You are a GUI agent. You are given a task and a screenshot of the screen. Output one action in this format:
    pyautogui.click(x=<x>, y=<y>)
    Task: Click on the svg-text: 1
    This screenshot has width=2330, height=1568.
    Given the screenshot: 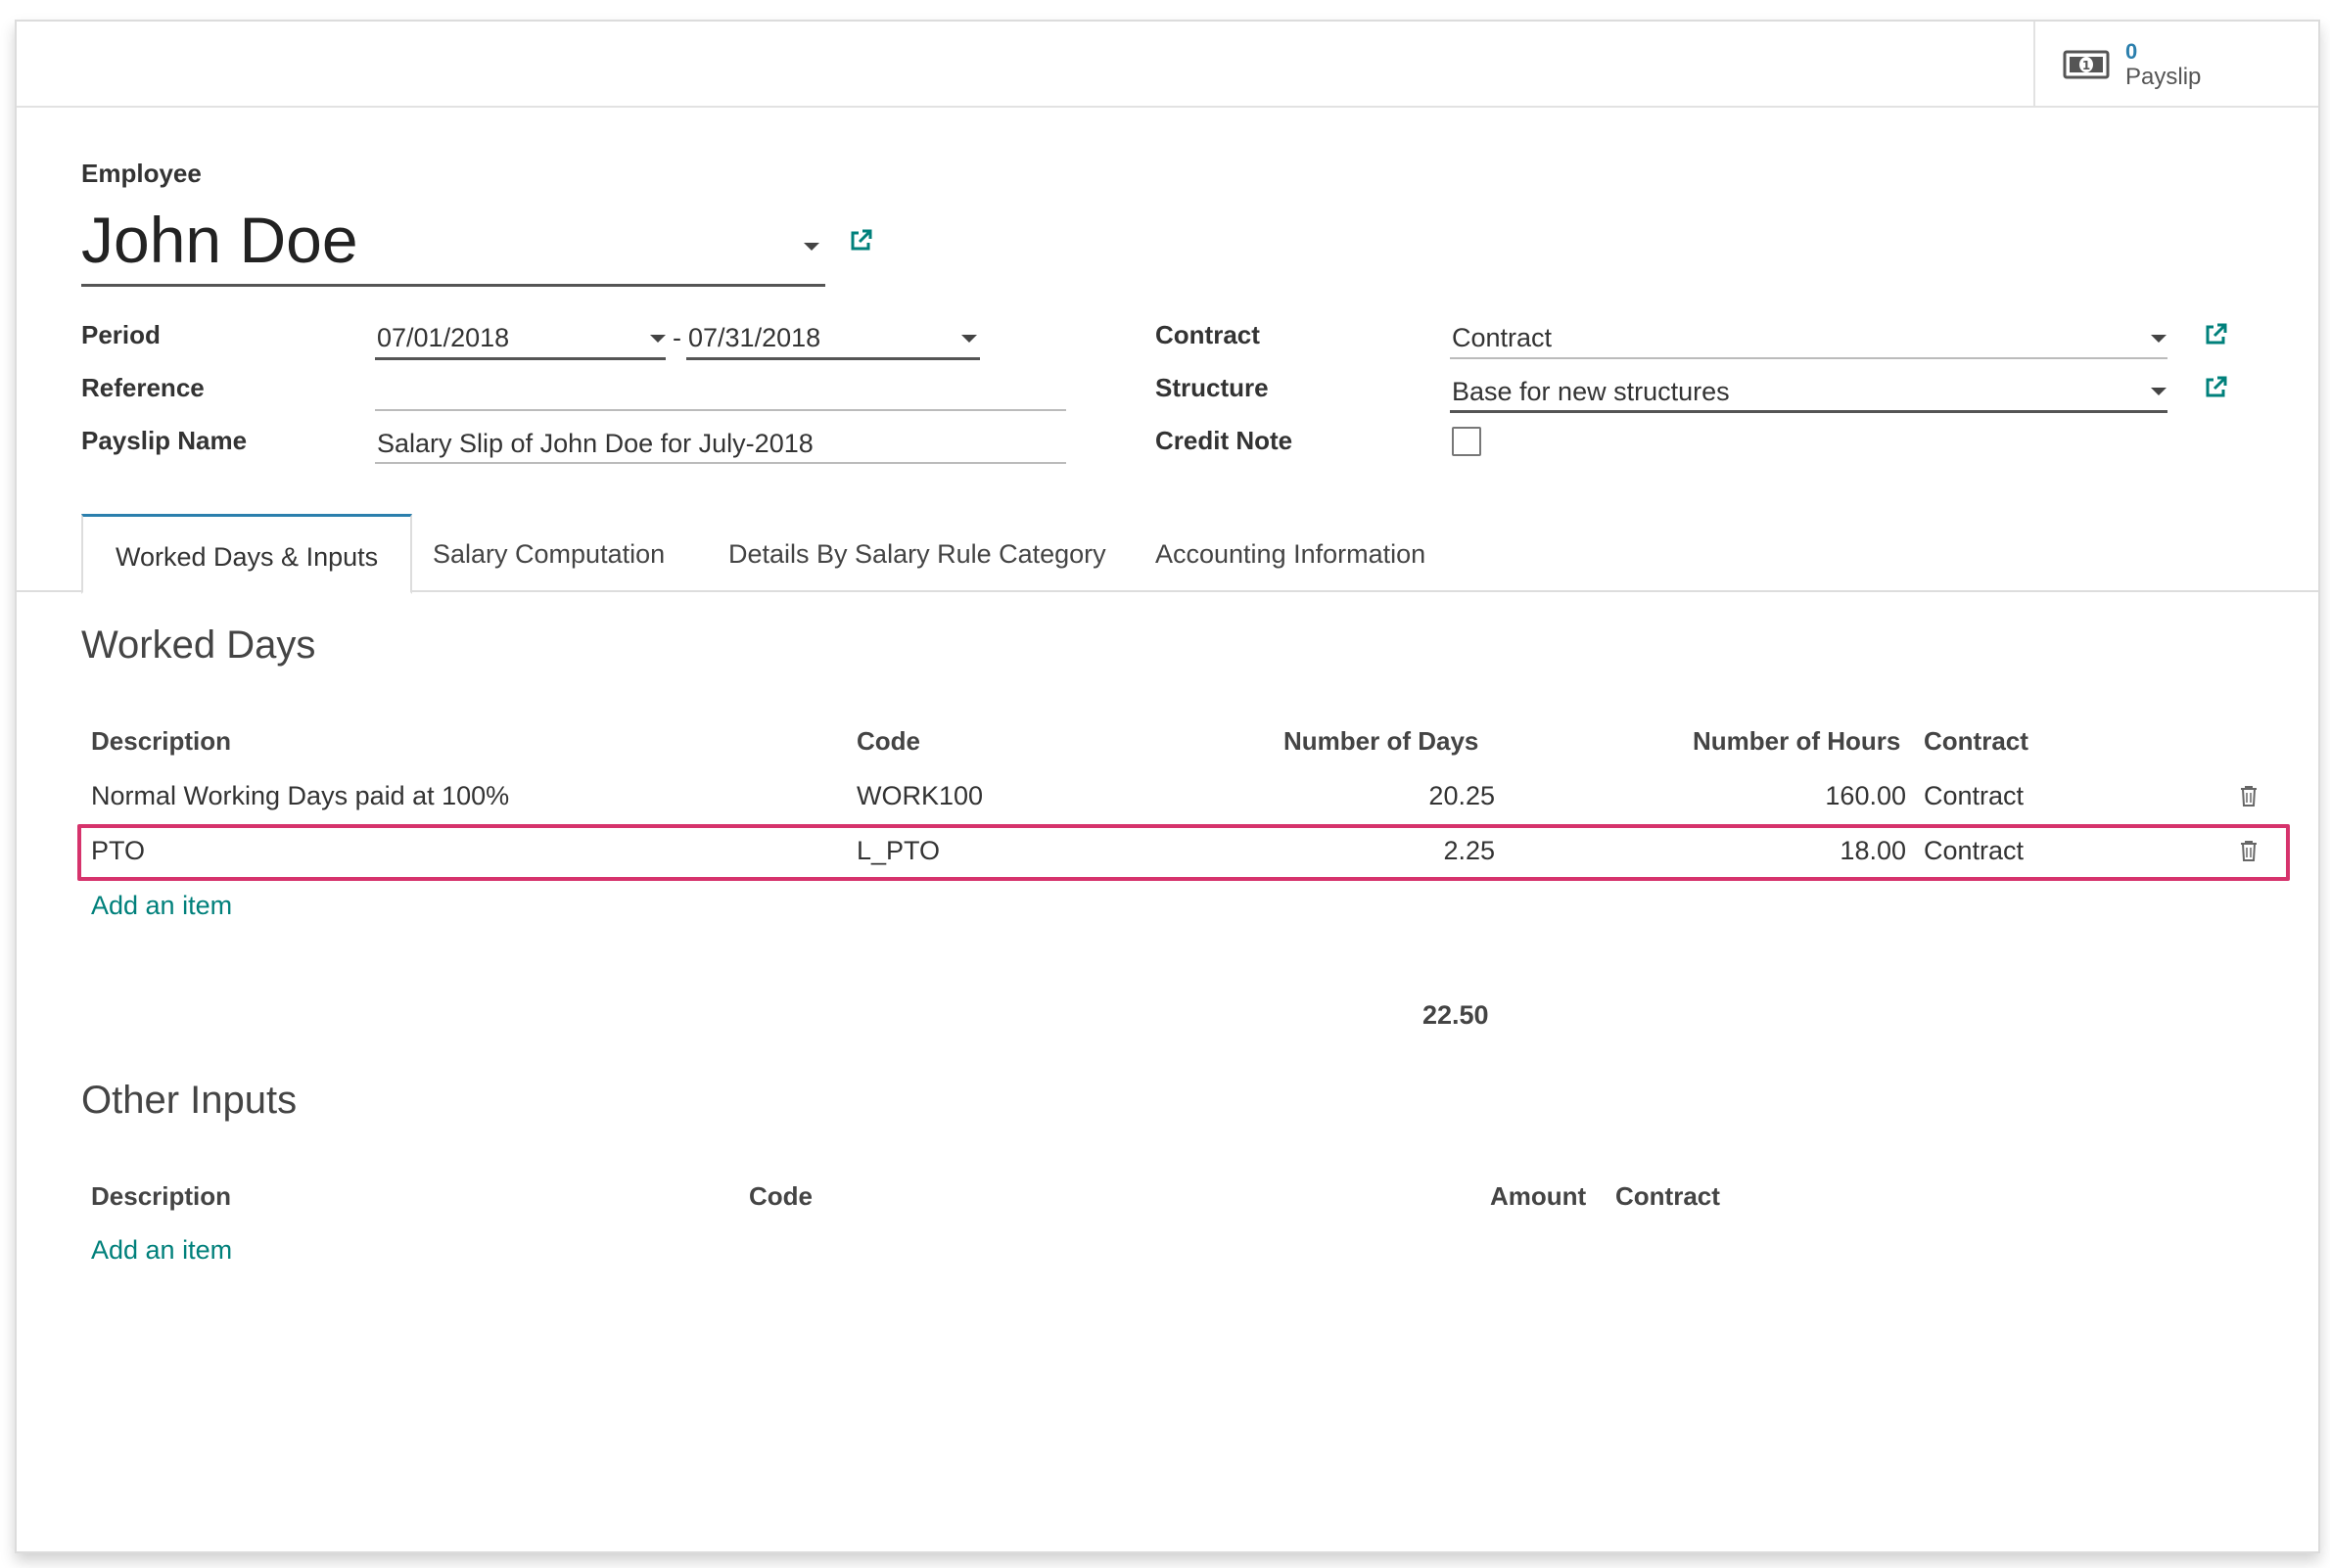 What is the action you would take?
    pyautogui.click(x=2086, y=65)
    